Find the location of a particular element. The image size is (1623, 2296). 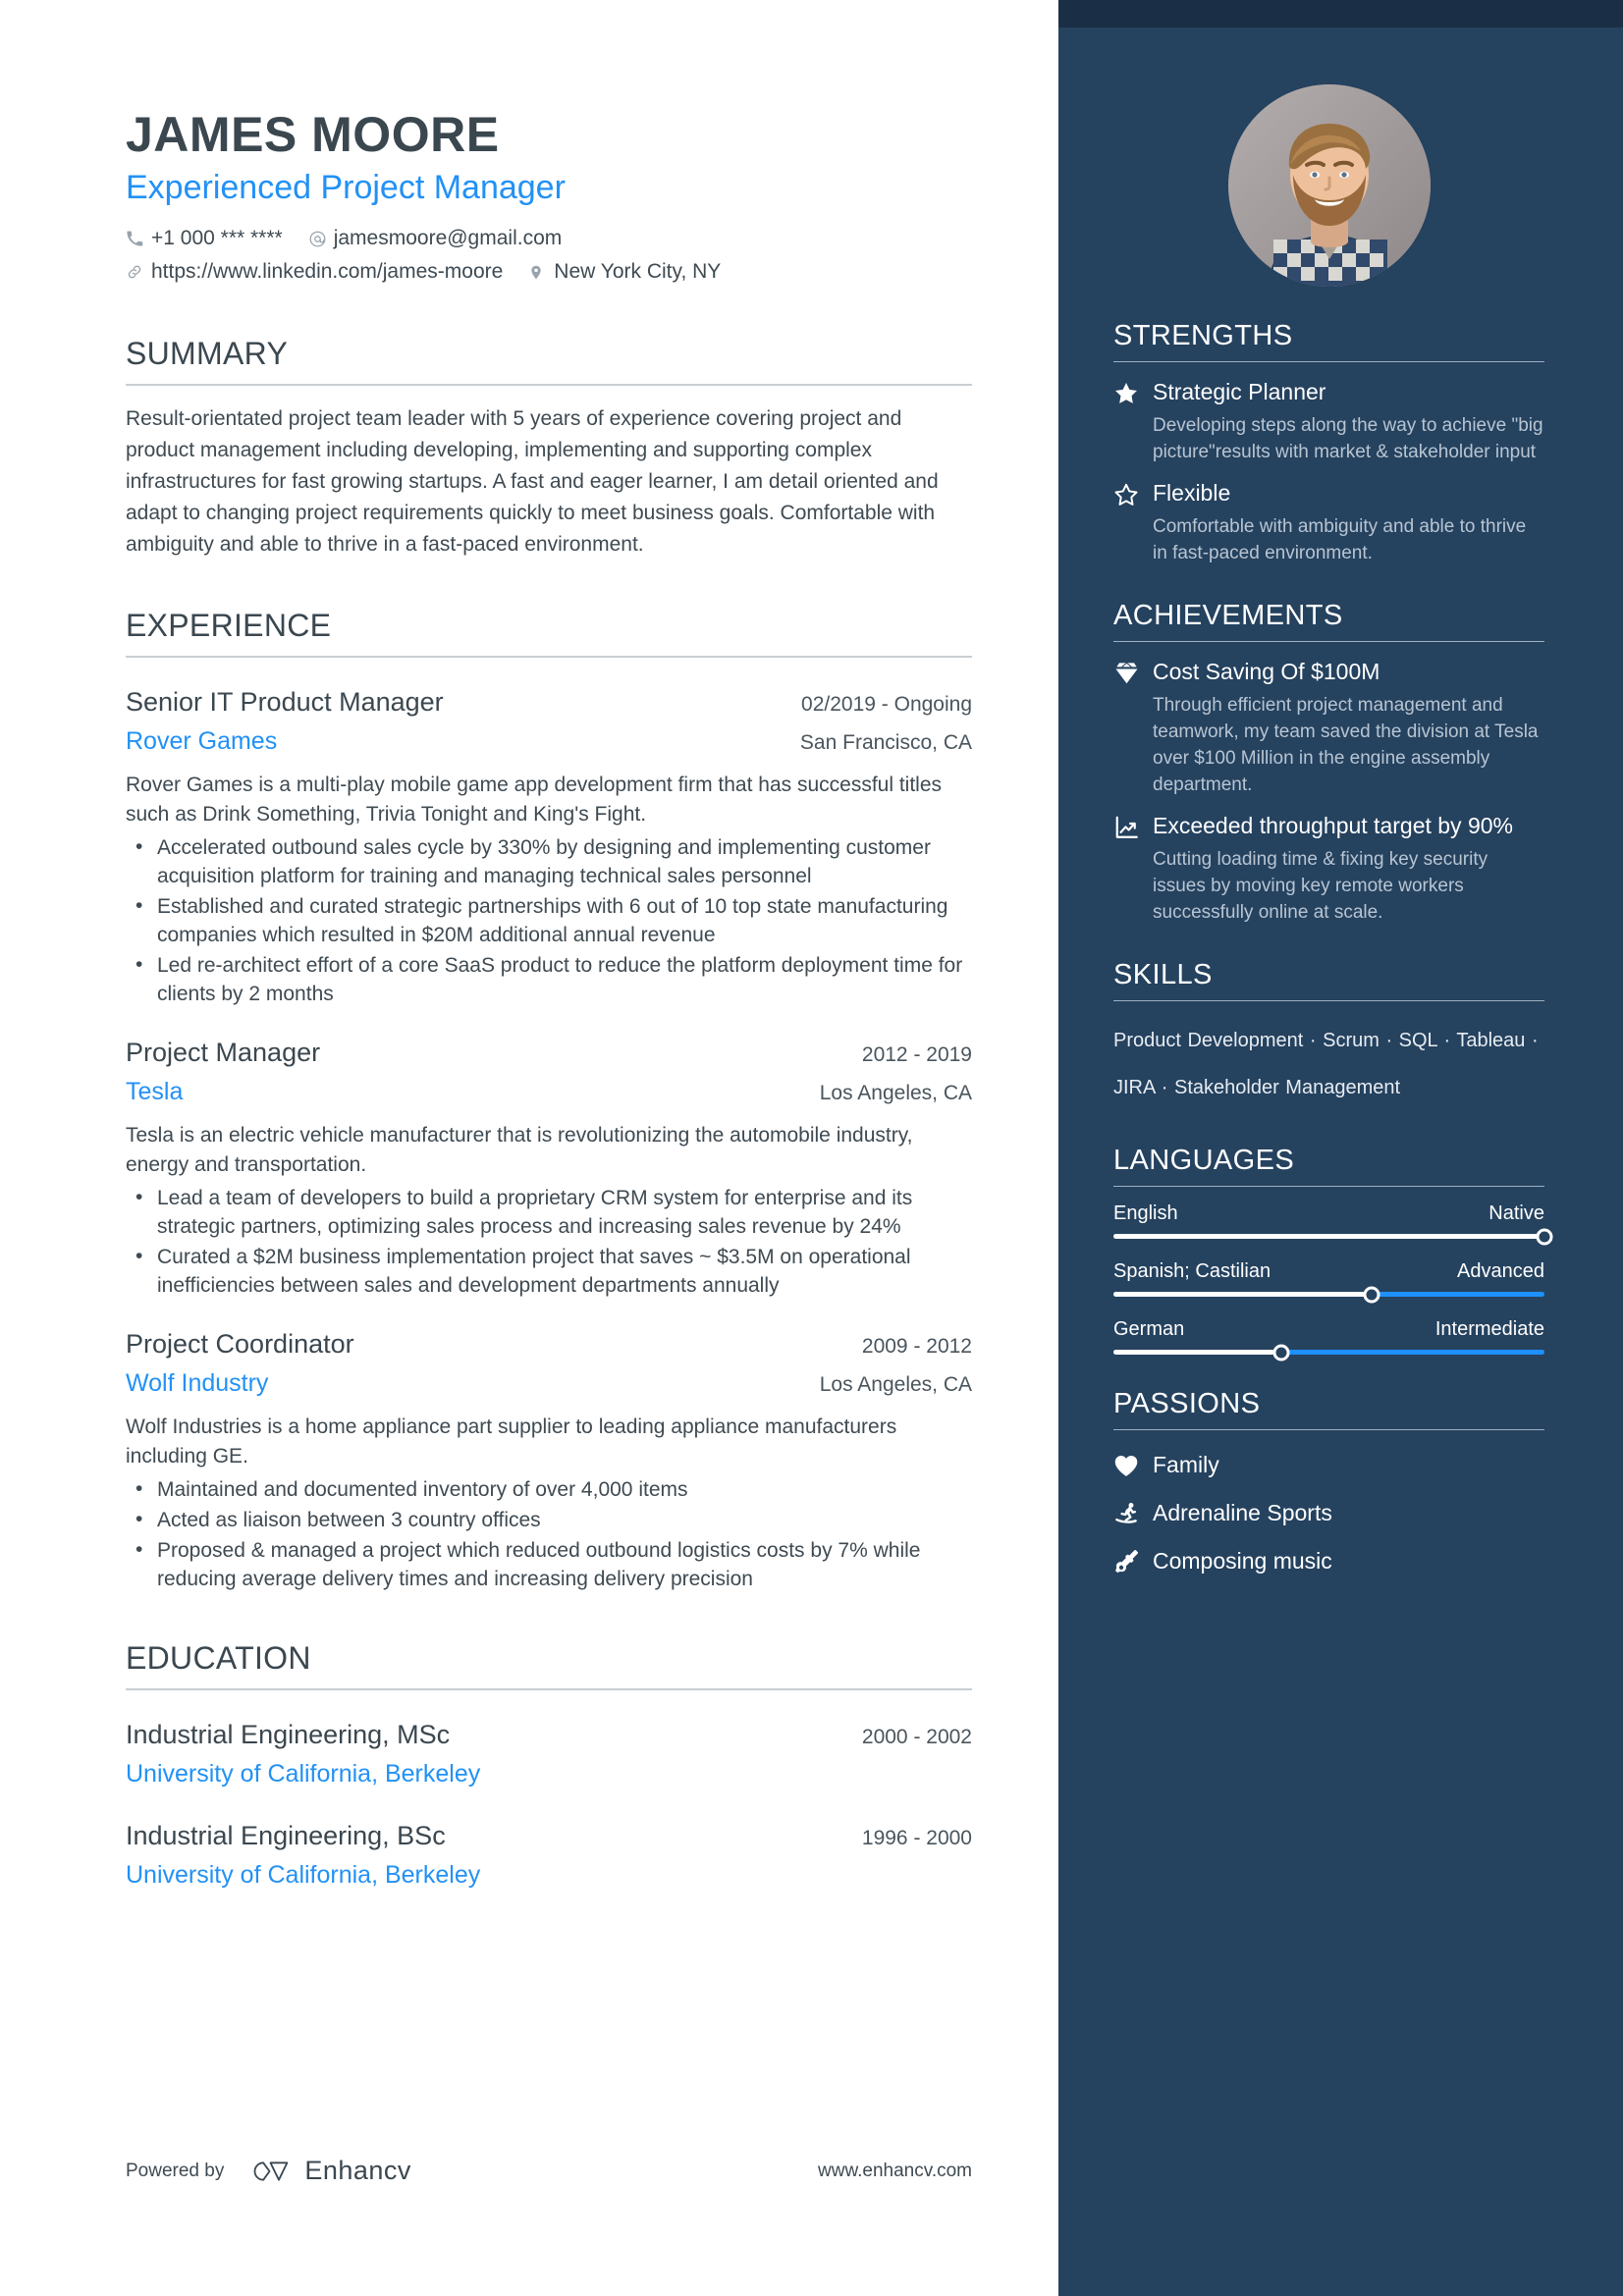

contact-location: New York City, NY is located at coordinates (624, 272).